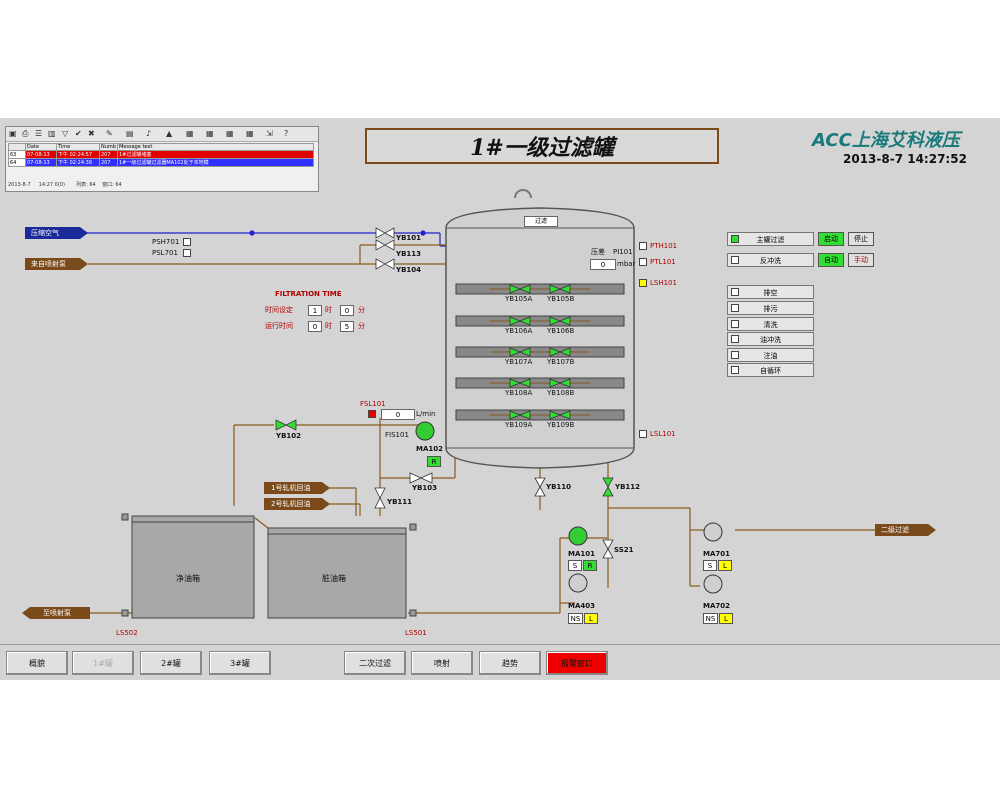 The height and width of the screenshot is (800, 1000). What do you see at coordinates (559, 487) in the screenshot?
I see `valve-label-yb110: YB110` at bounding box center [559, 487].